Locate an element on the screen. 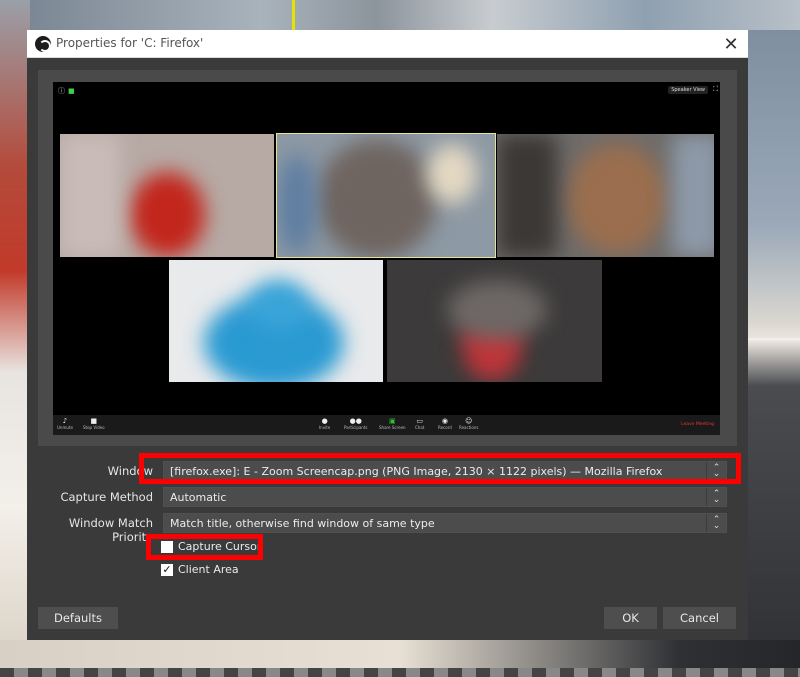 The image size is (800, 677). defaults-button: Defaults is located at coordinates (78, 618).